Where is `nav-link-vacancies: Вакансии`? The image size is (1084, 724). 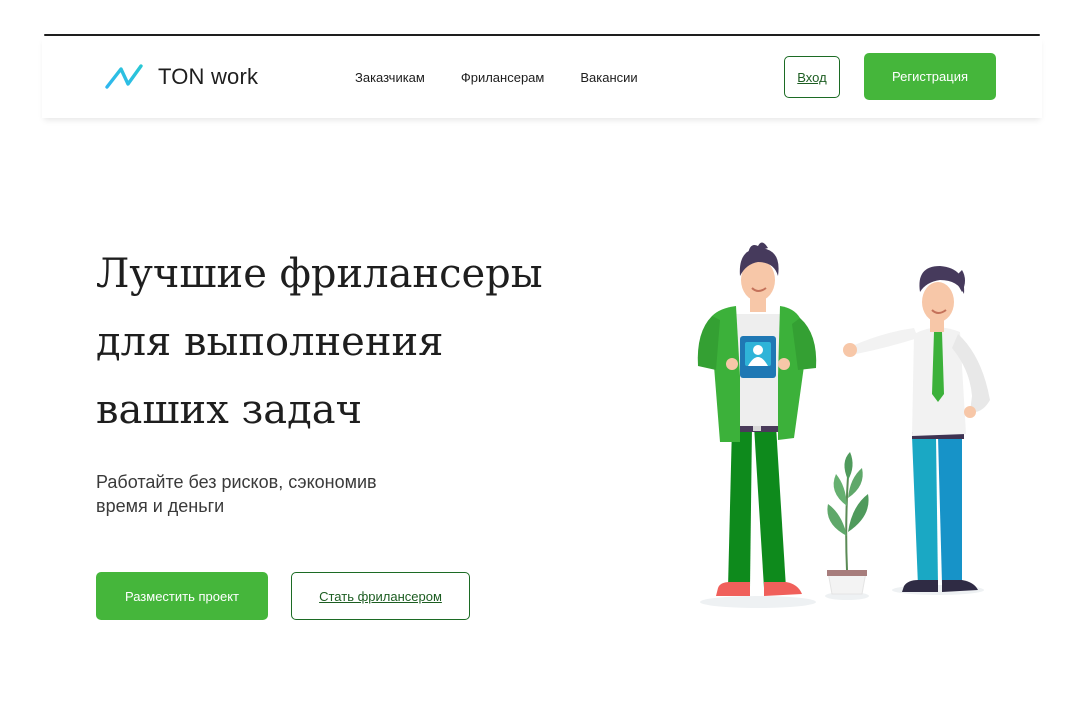 nav-link-vacancies: Вакансии is located at coordinates (608, 77).